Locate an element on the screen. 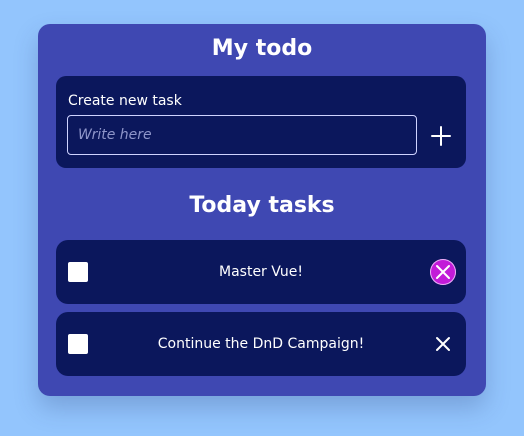 Image resolution: width=524 pixels, height=436 pixels. add-task-button is located at coordinates (441, 136).